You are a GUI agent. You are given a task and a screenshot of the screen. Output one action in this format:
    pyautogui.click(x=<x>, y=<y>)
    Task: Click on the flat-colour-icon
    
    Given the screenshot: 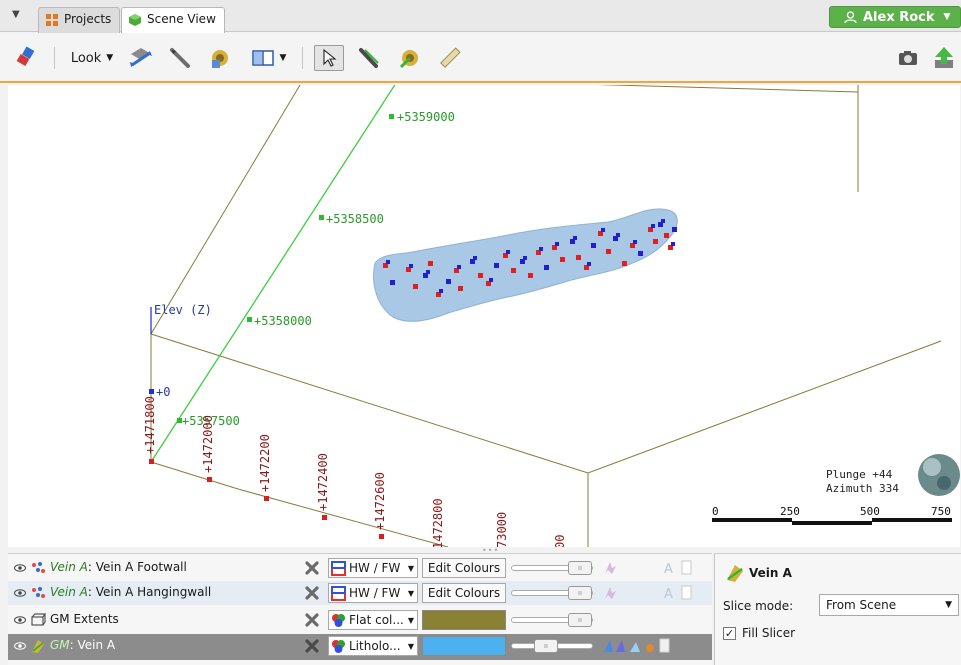 What is the action you would take?
    pyautogui.click(x=338, y=620)
    